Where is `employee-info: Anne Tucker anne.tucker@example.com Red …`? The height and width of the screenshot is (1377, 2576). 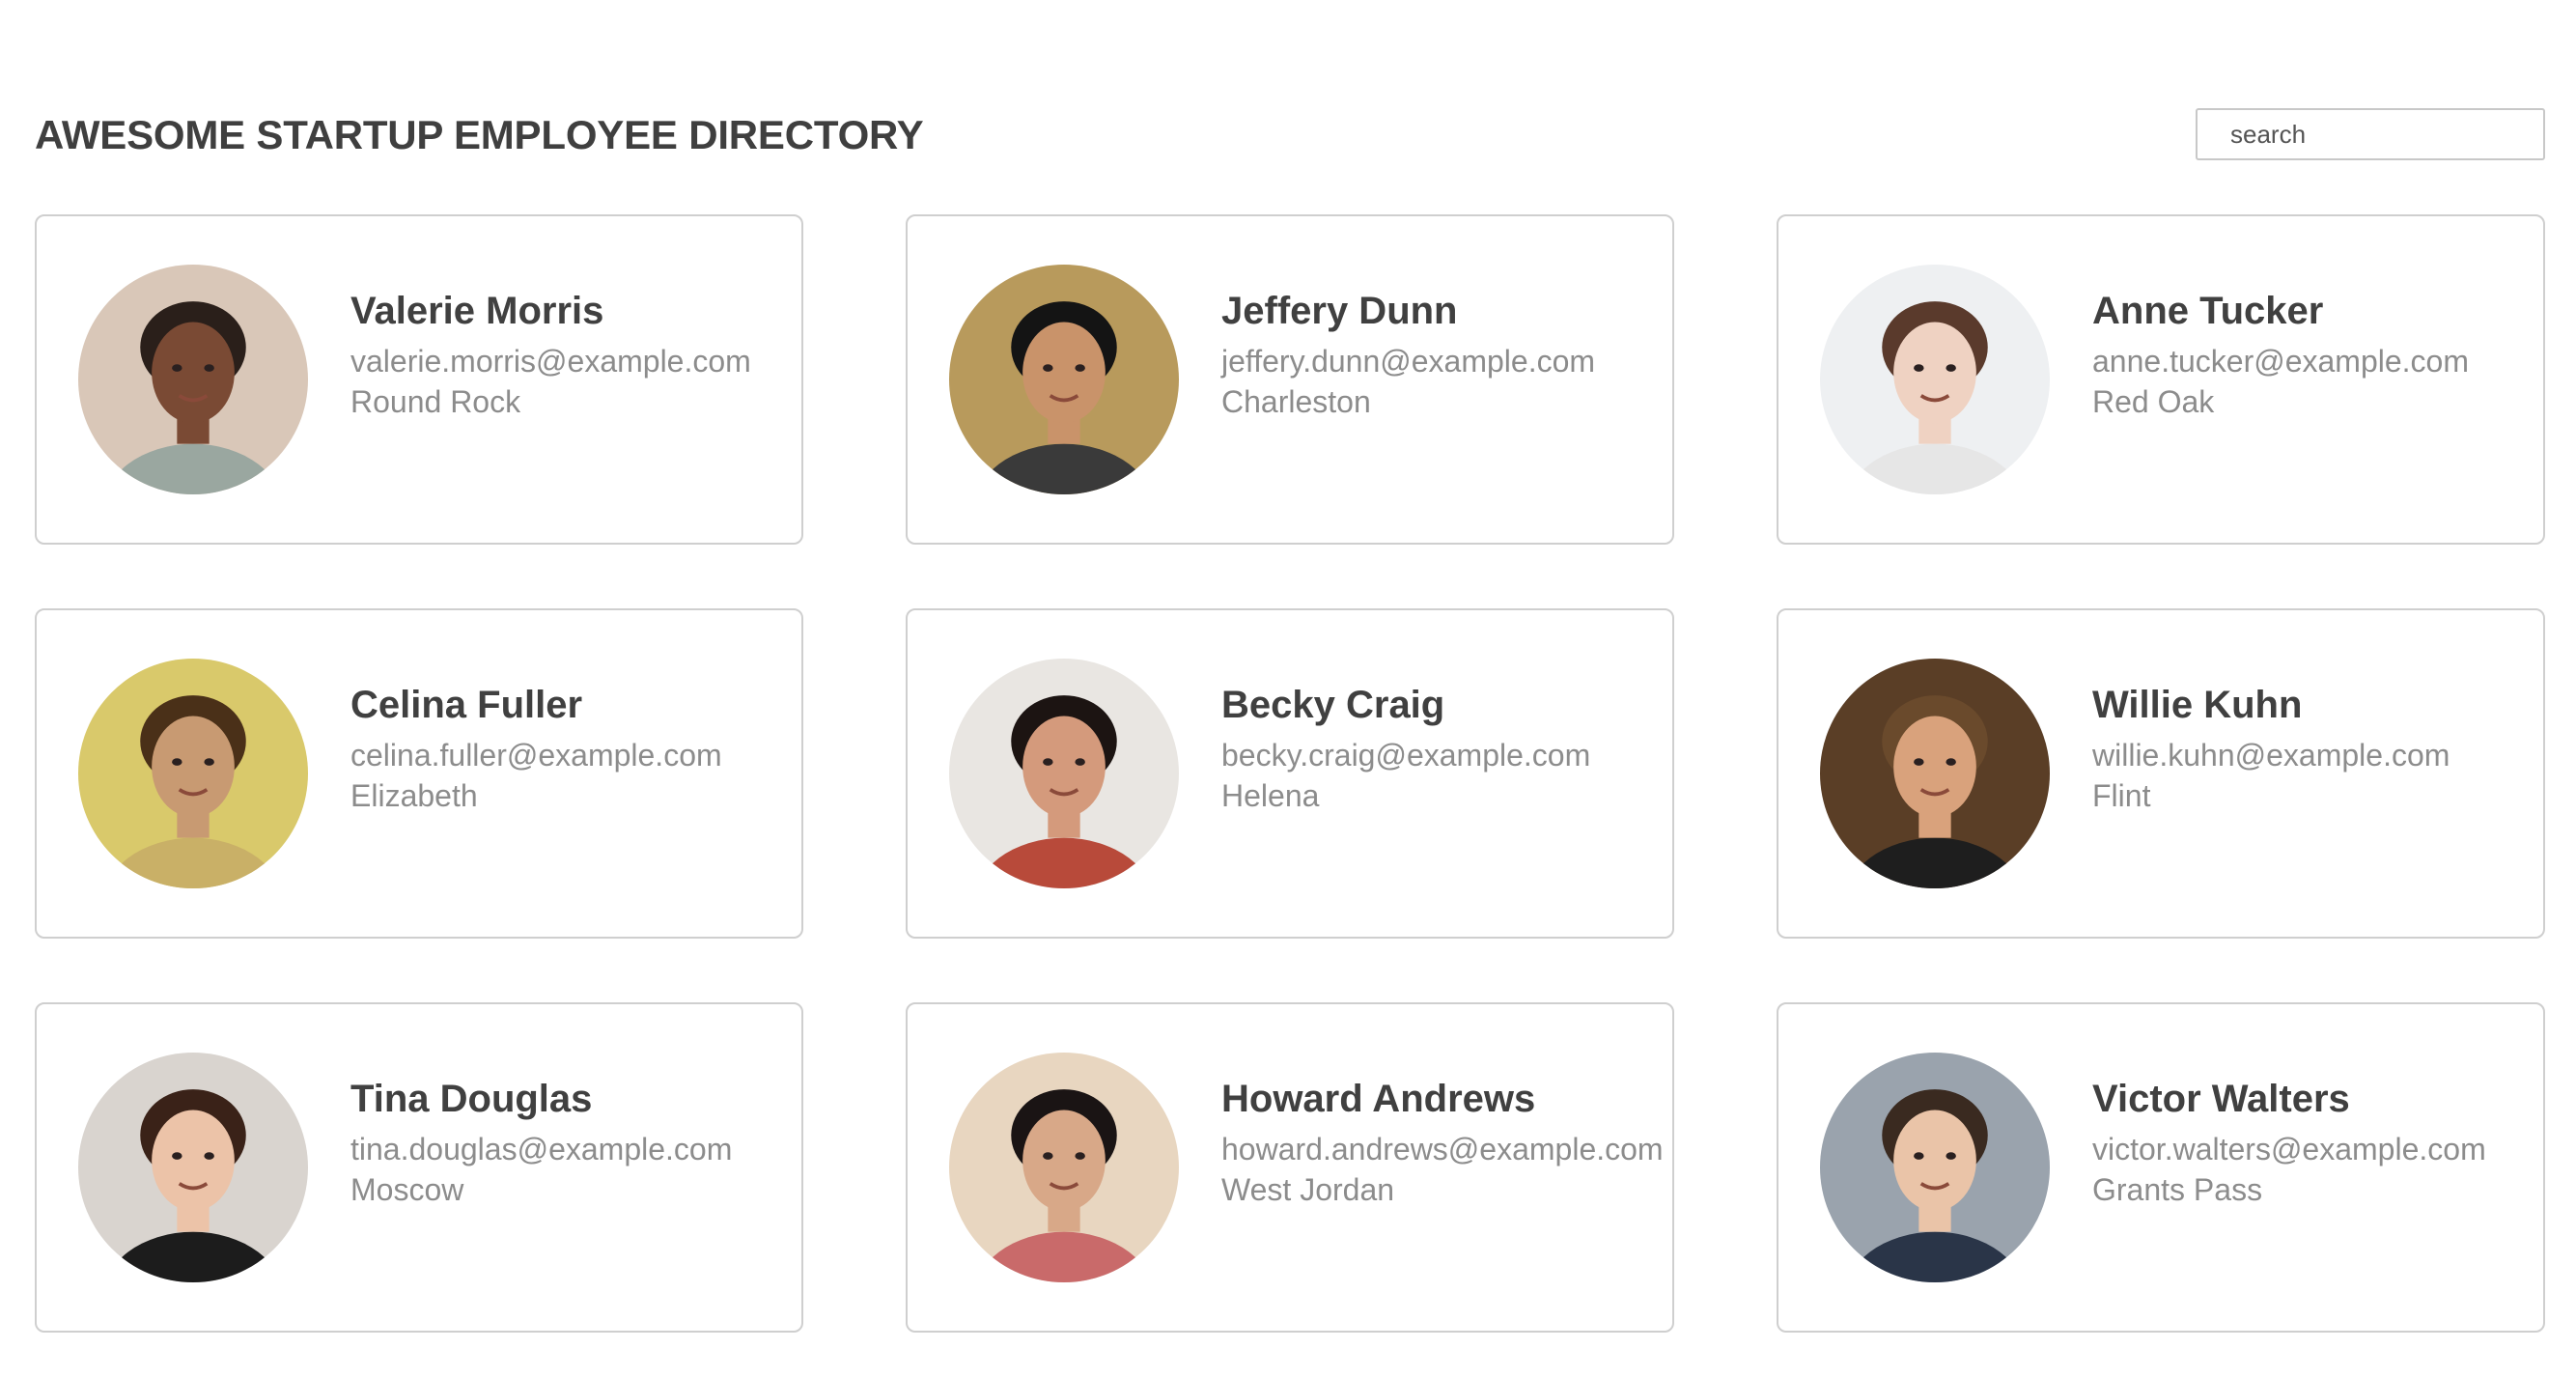 employee-info: Anne Tucker anne.tucker@example.com Red … is located at coordinates (2281, 354).